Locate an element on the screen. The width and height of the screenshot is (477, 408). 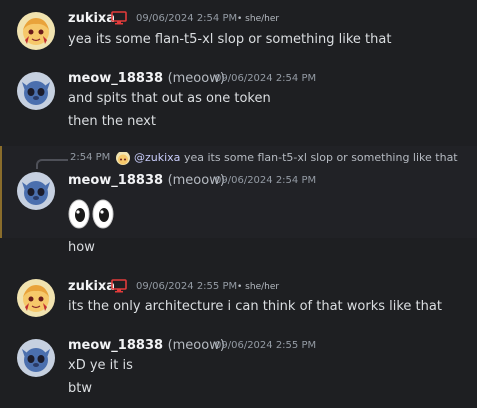
reply-mention: @zukixa is located at coordinates (157, 157).